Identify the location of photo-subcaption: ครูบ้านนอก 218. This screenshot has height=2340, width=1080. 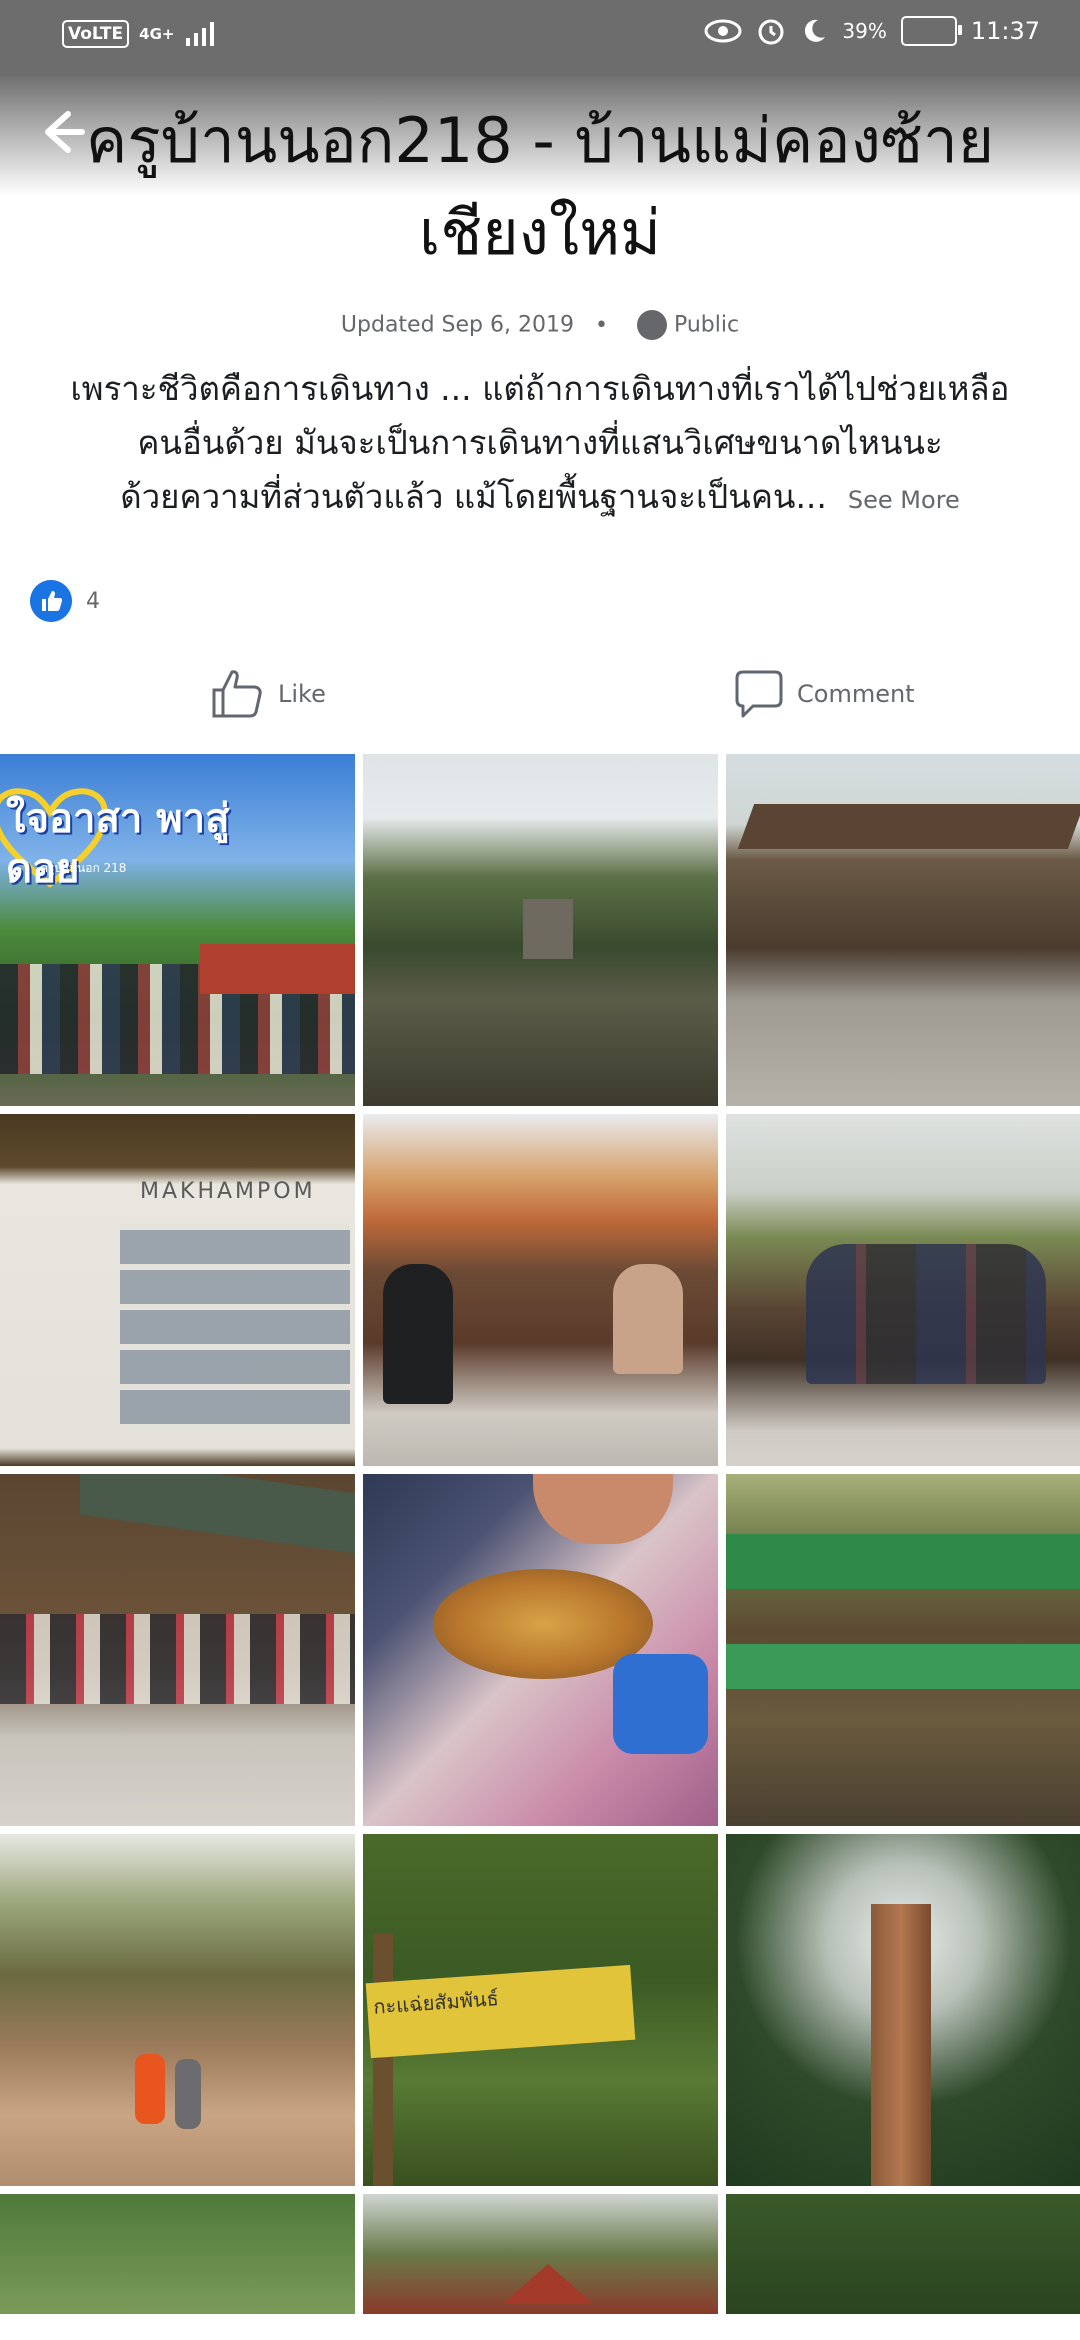
(83, 868).